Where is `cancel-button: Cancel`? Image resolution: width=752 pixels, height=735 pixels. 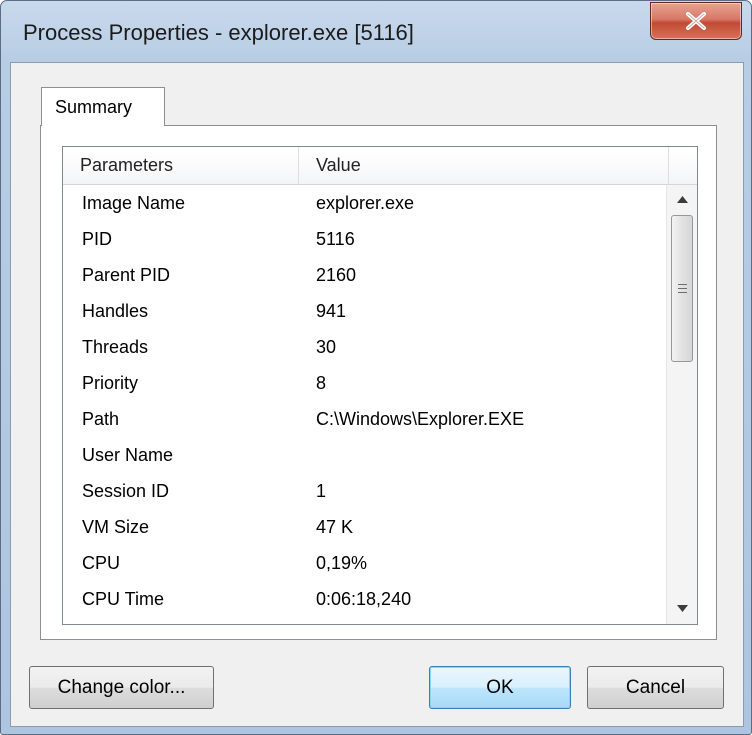 cancel-button: Cancel is located at coordinates (655, 687).